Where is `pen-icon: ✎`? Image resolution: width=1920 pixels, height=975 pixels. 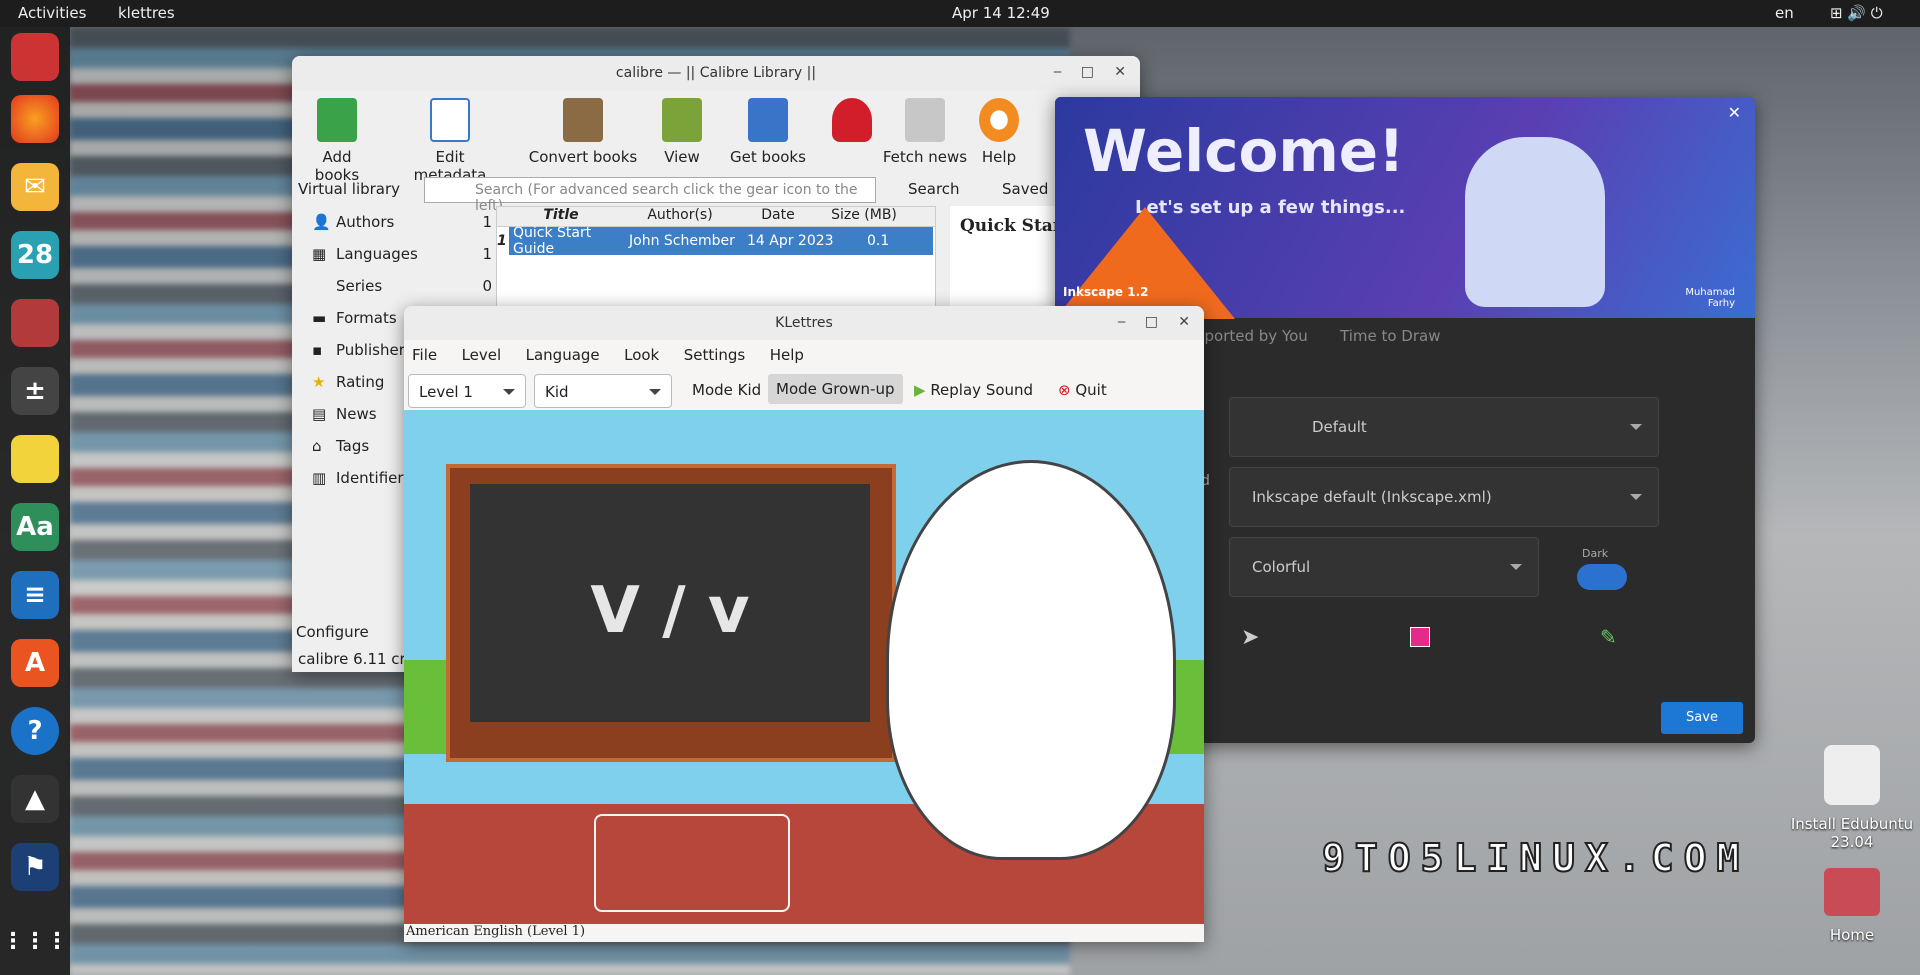 pen-icon: ✎ is located at coordinates (1608, 637).